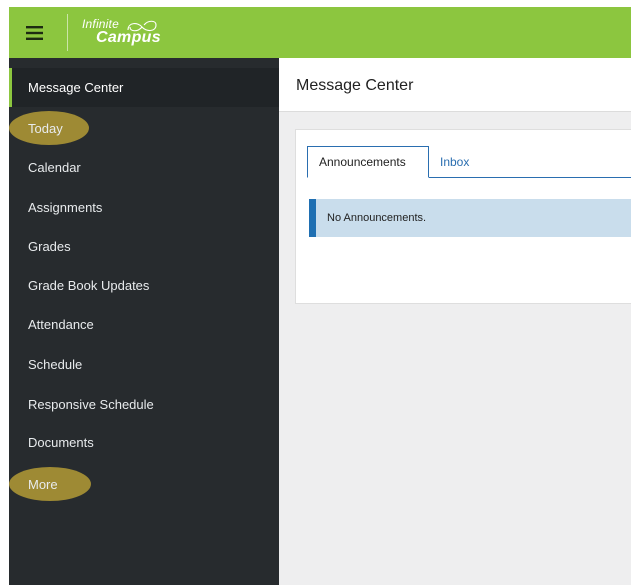  What do you see at coordinates (54, 167) in the screenshot?
I see `sidebar-item-label: Calendar` at bounding box center [54, 167].